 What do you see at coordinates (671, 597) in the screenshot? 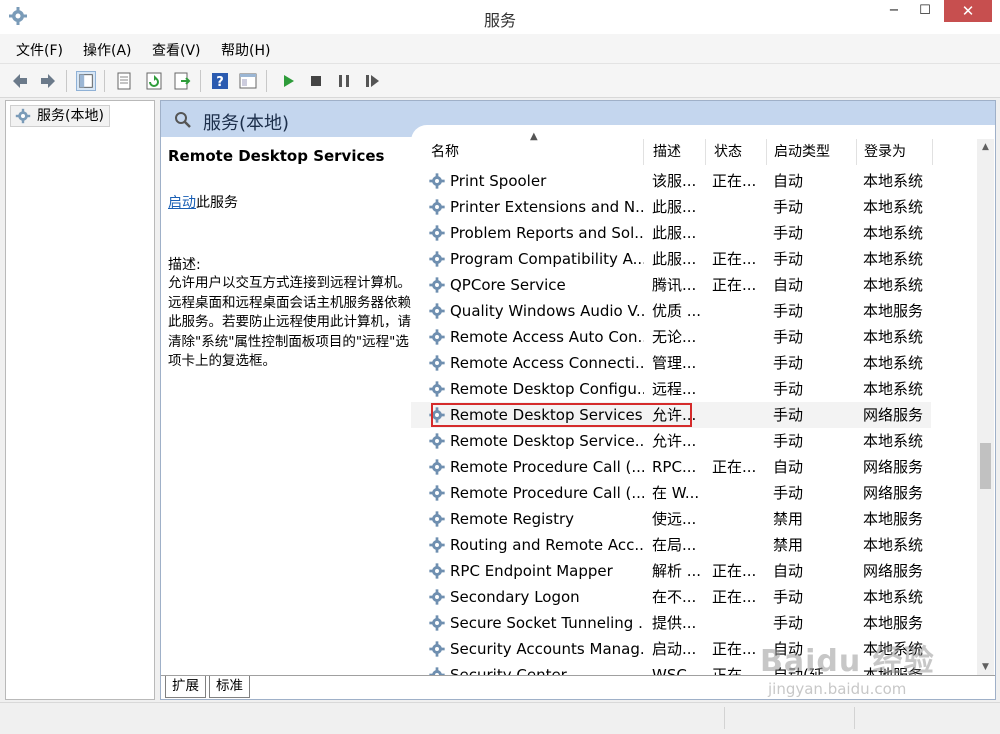
I see `service-row: Secondary Logon 在不... 正在... 手动 本地系统` at bounding box center [671, 597].